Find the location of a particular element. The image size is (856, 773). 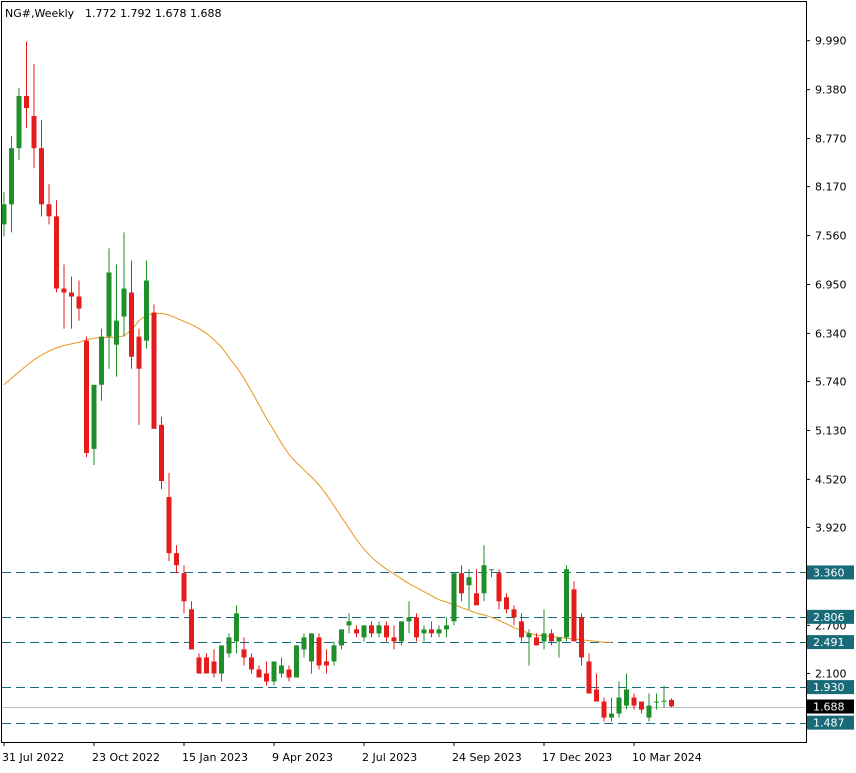

y-tick-label: 9.990 is located at coordinates (831, 41).